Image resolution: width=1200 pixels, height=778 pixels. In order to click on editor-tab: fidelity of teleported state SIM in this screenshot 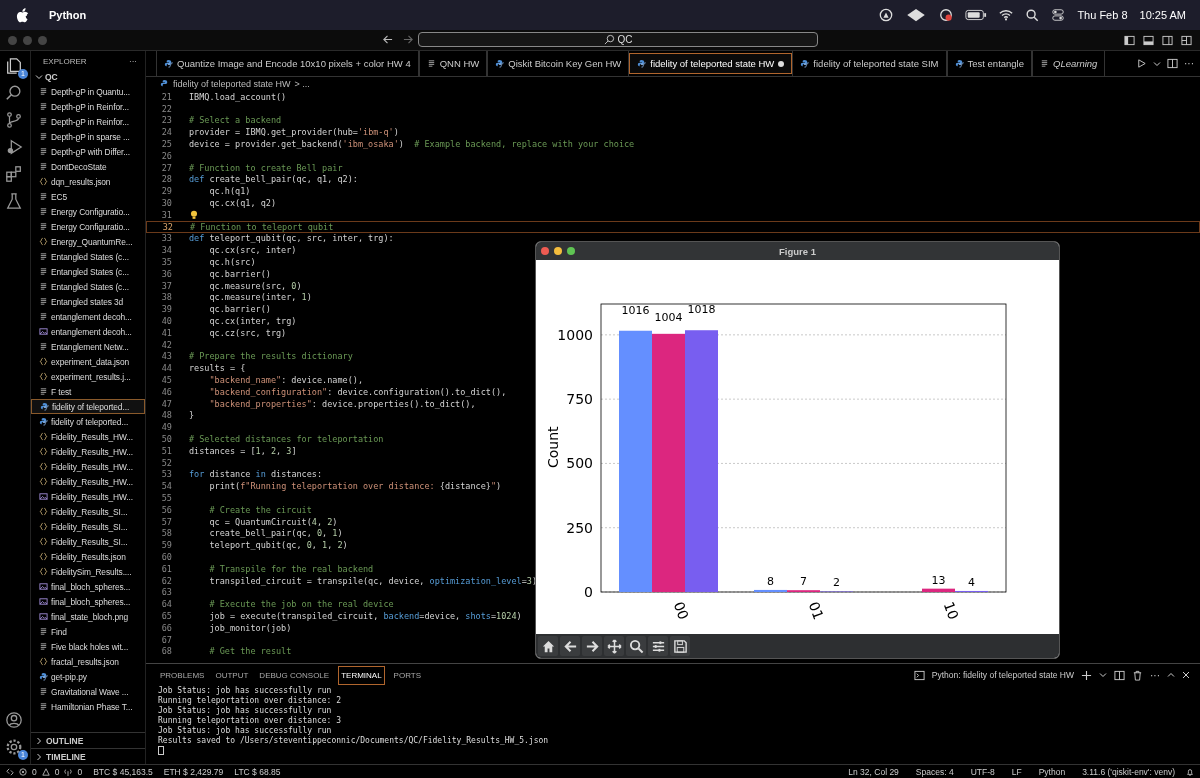, I will do `click(869, 63)`.